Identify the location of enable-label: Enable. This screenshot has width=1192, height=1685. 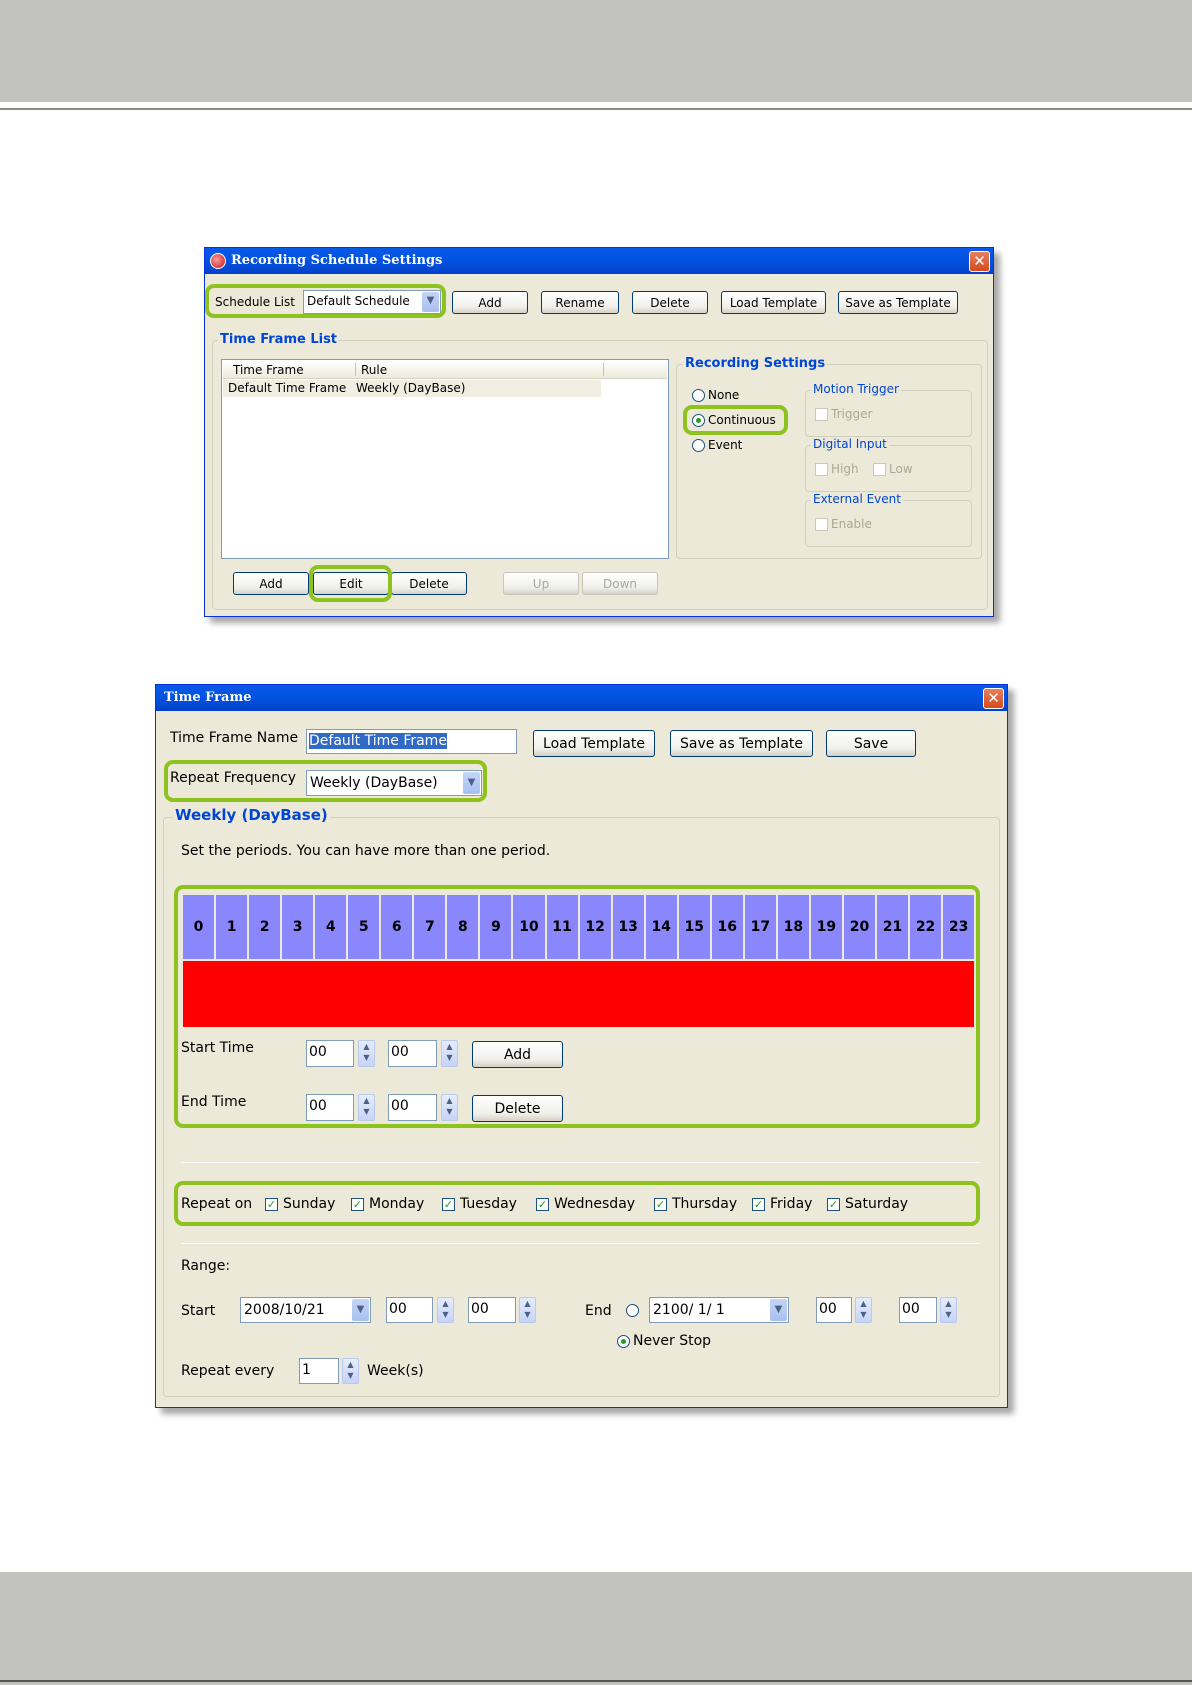
(851, 524).